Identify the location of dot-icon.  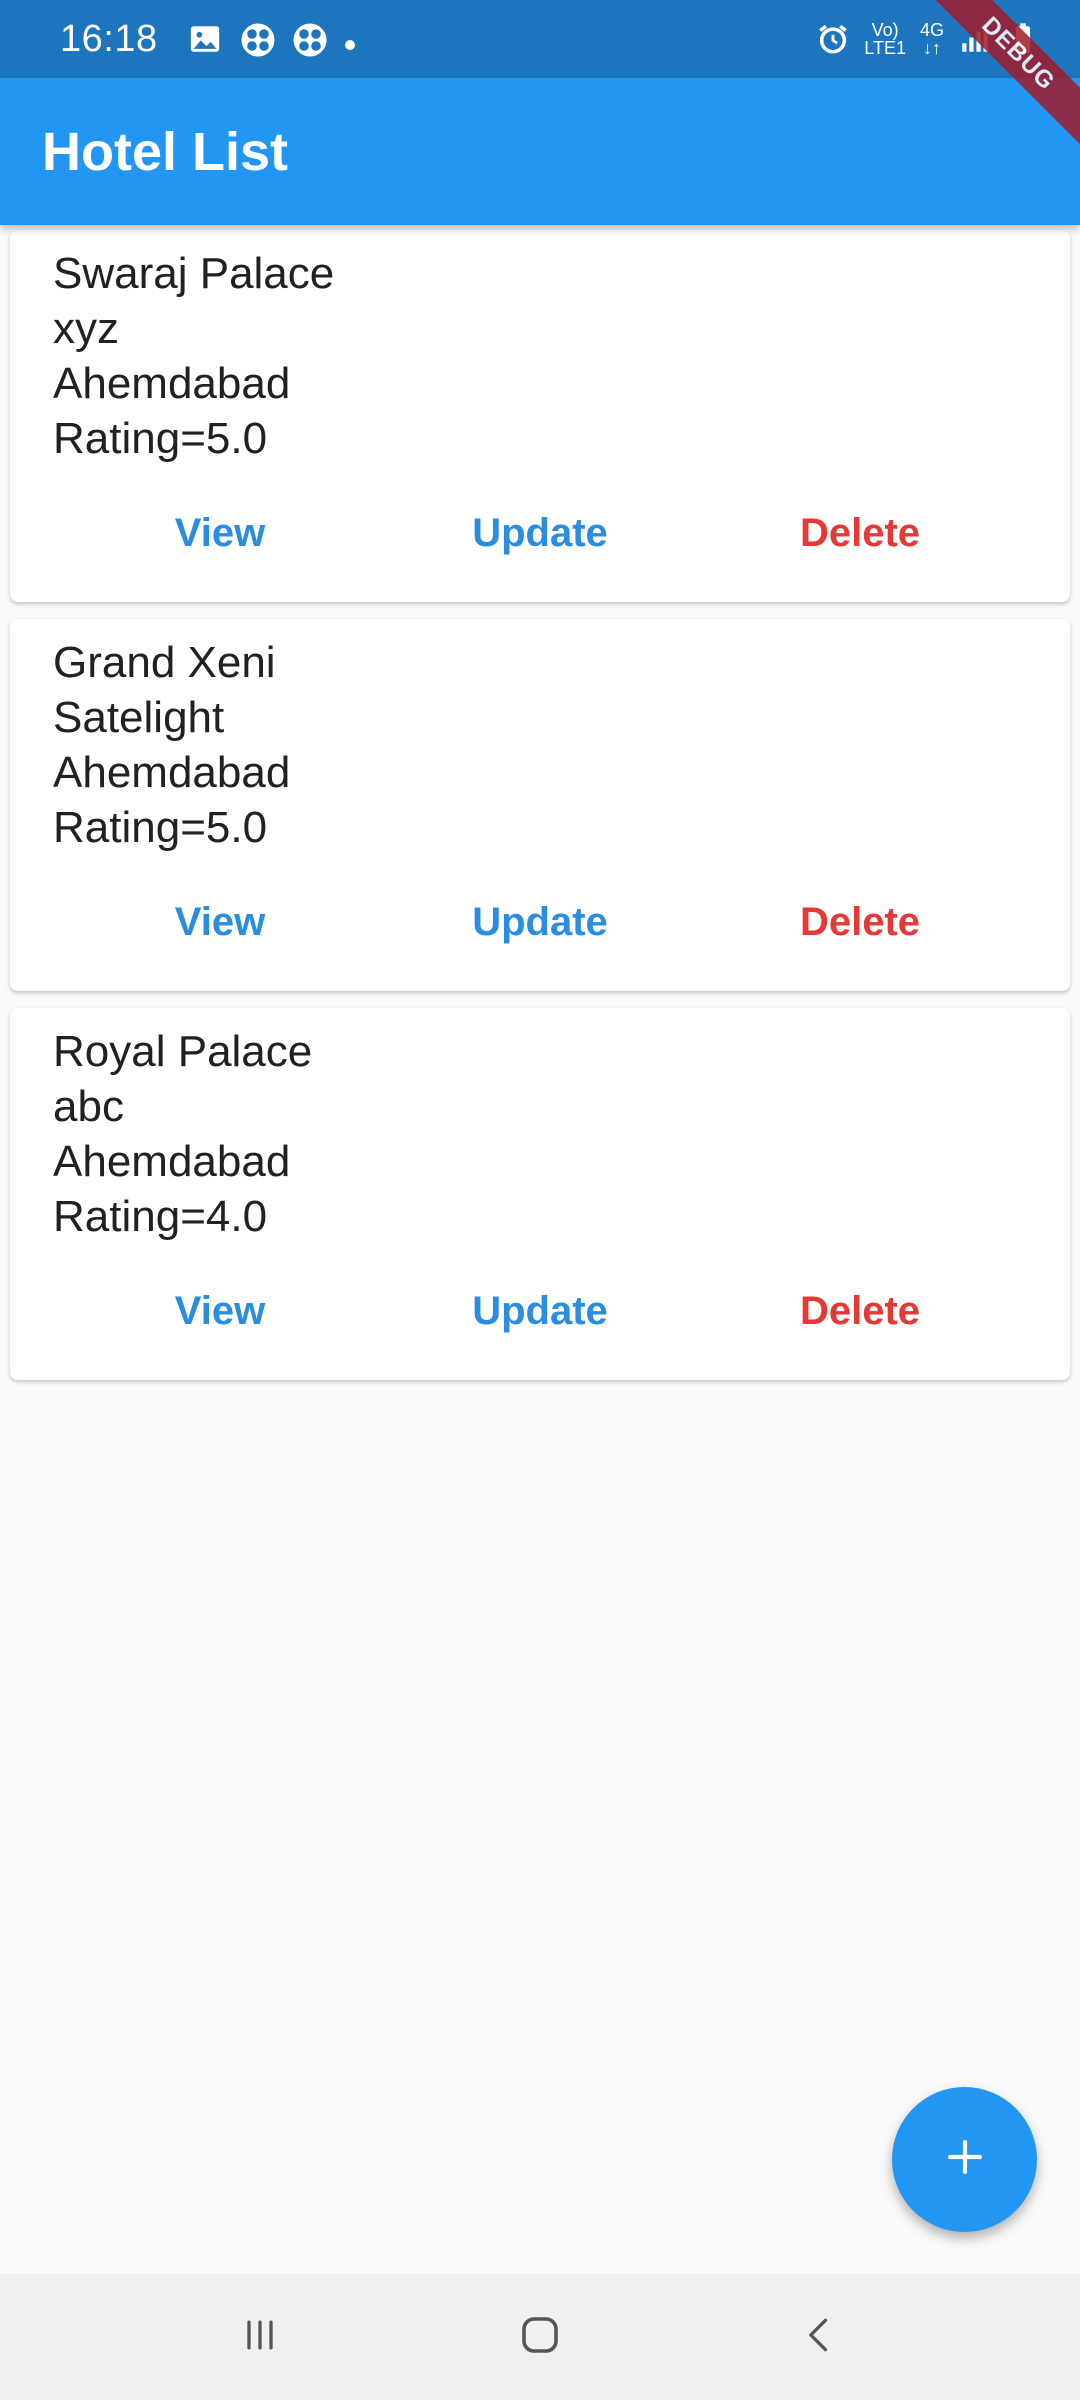
(350, 39).